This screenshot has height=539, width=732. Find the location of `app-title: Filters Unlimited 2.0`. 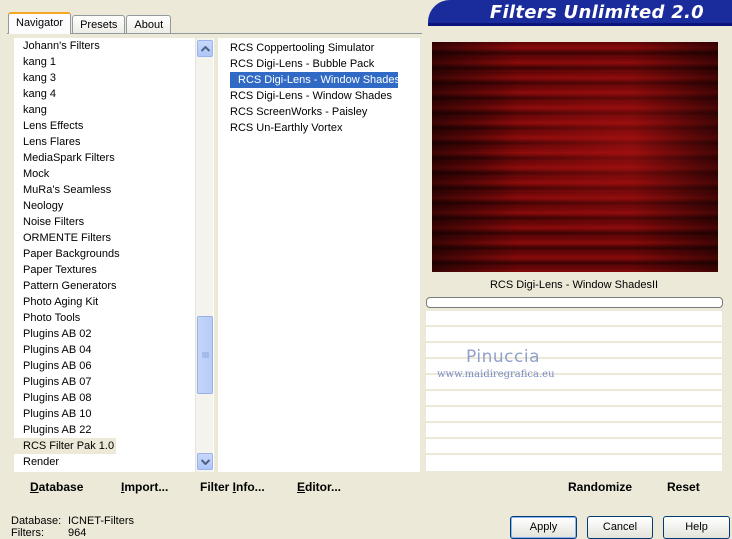

app-title: Filters Unlimited 2.0 is located at coordinates (596, 12).